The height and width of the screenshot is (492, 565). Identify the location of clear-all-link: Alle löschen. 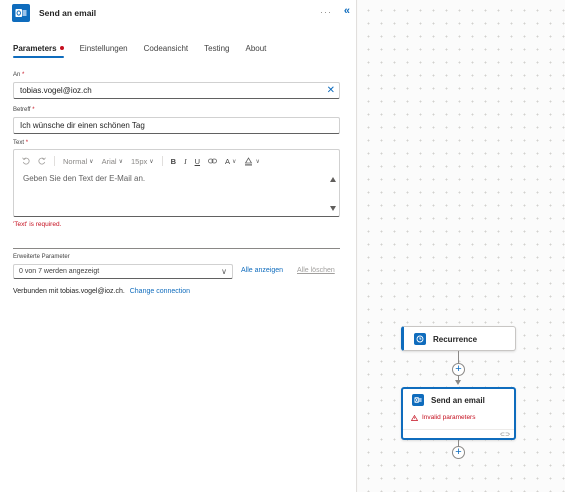
(316, 270).